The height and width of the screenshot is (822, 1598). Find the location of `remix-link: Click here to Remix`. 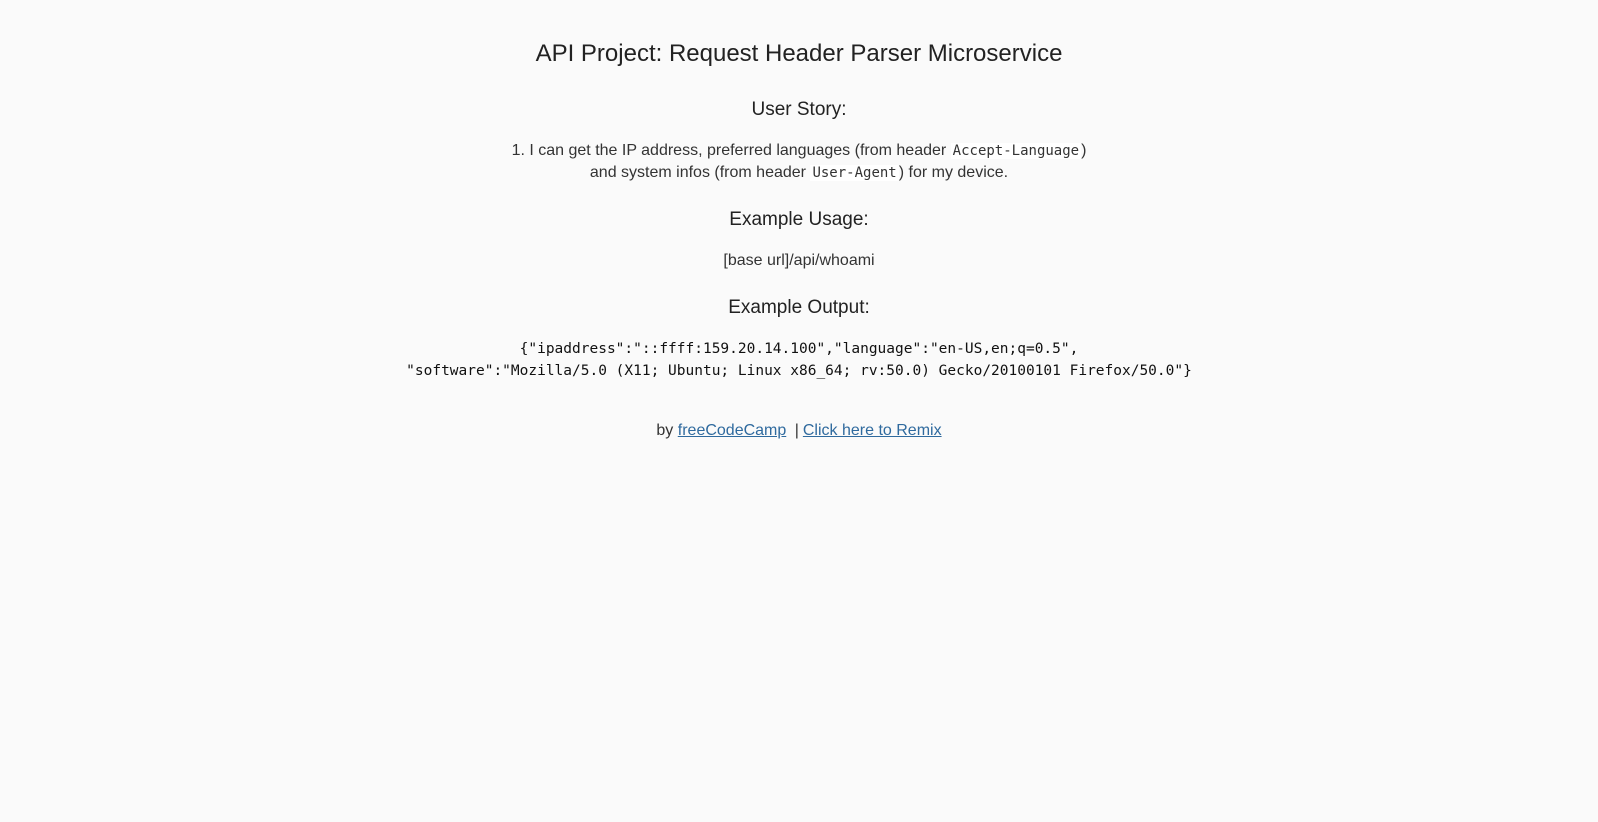

remix-link: Click here to Remix is located at coordinates (872, 430).